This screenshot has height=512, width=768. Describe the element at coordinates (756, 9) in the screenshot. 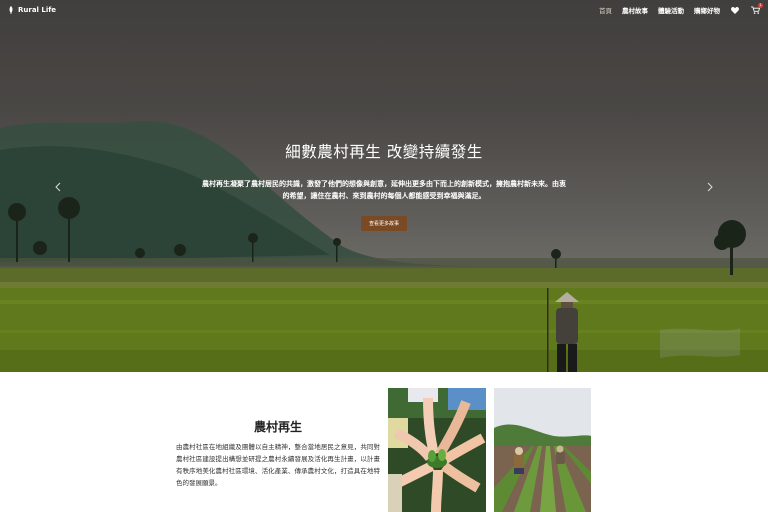

I see `cart-icon: 1` at that location.